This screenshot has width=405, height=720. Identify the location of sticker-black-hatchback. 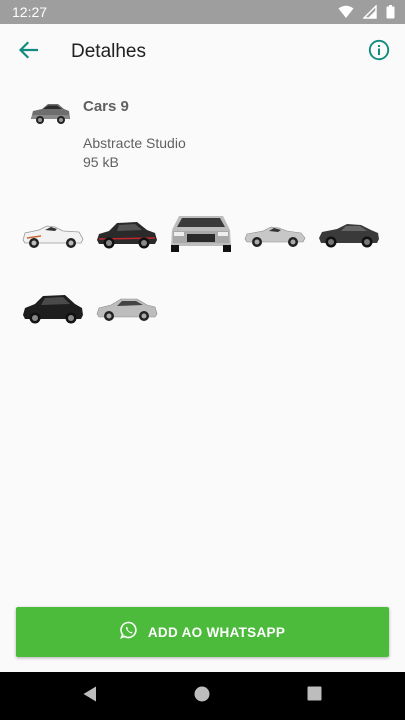
(53, 307).